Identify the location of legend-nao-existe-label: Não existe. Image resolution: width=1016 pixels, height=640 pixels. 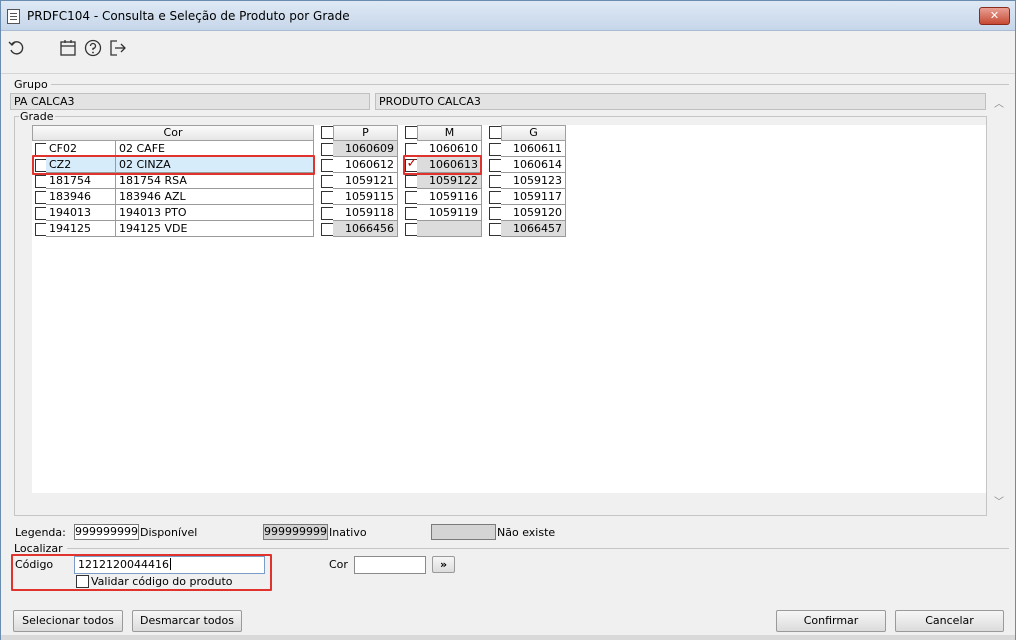
(526, 532).